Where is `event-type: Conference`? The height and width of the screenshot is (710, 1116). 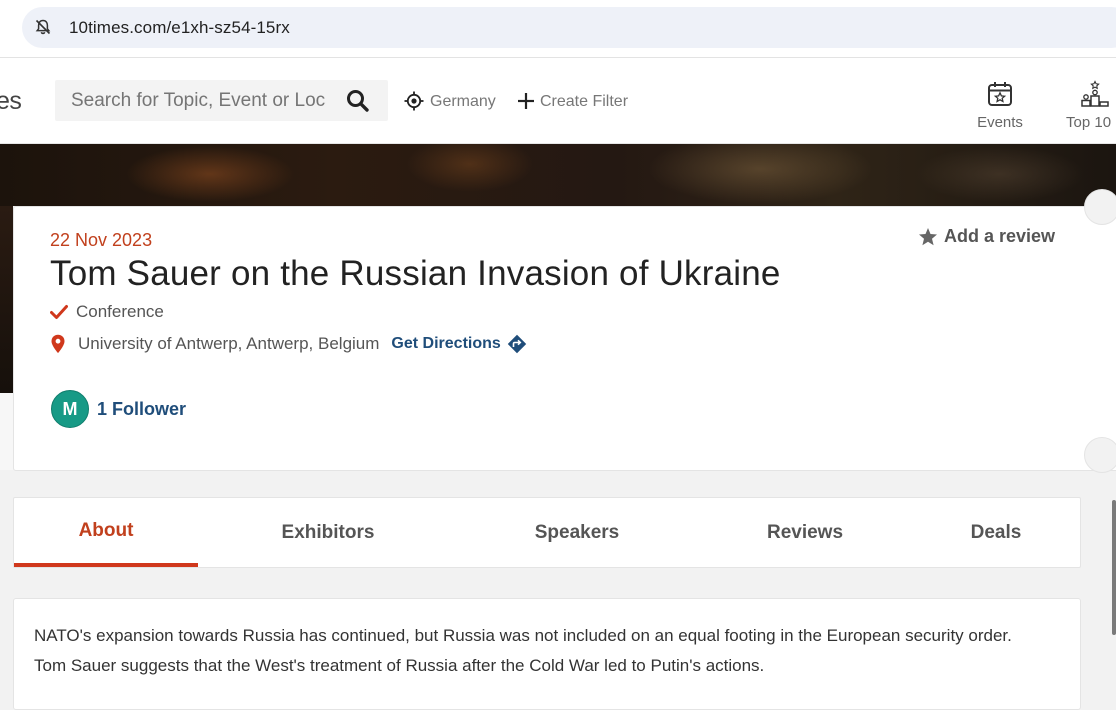
event-type: Conference is located at coordinates (107, 312).